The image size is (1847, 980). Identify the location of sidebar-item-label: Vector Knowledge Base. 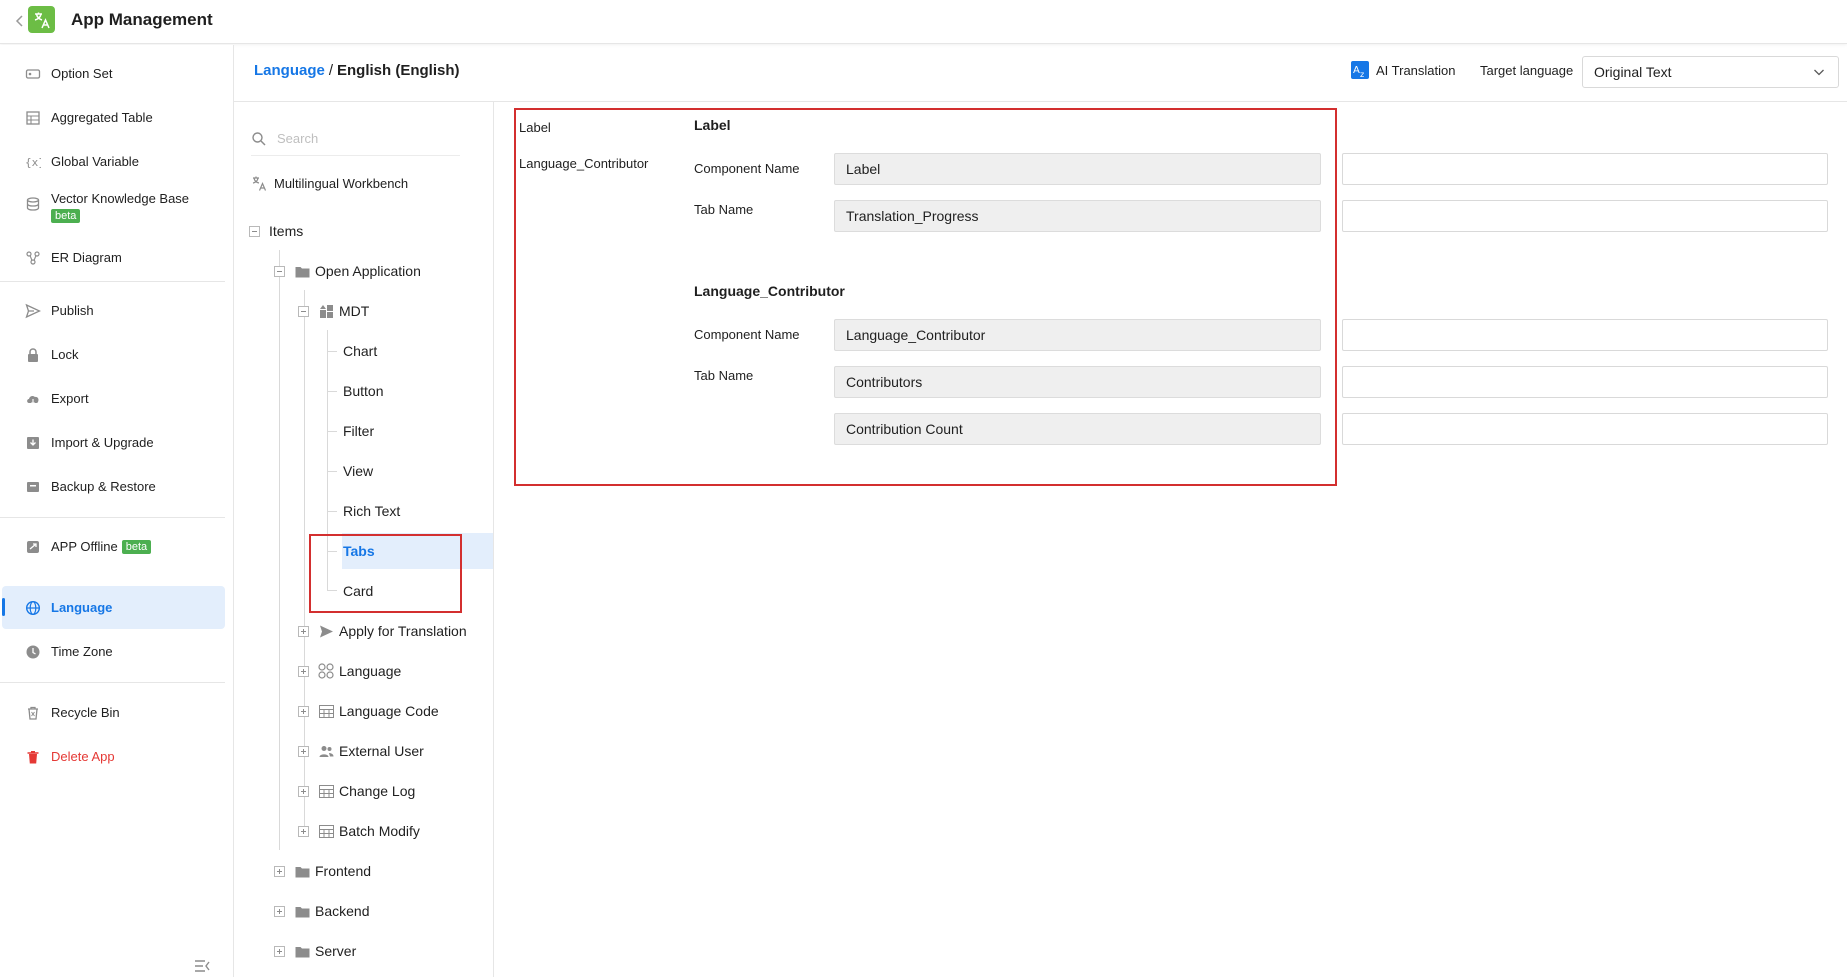
(120, 198).